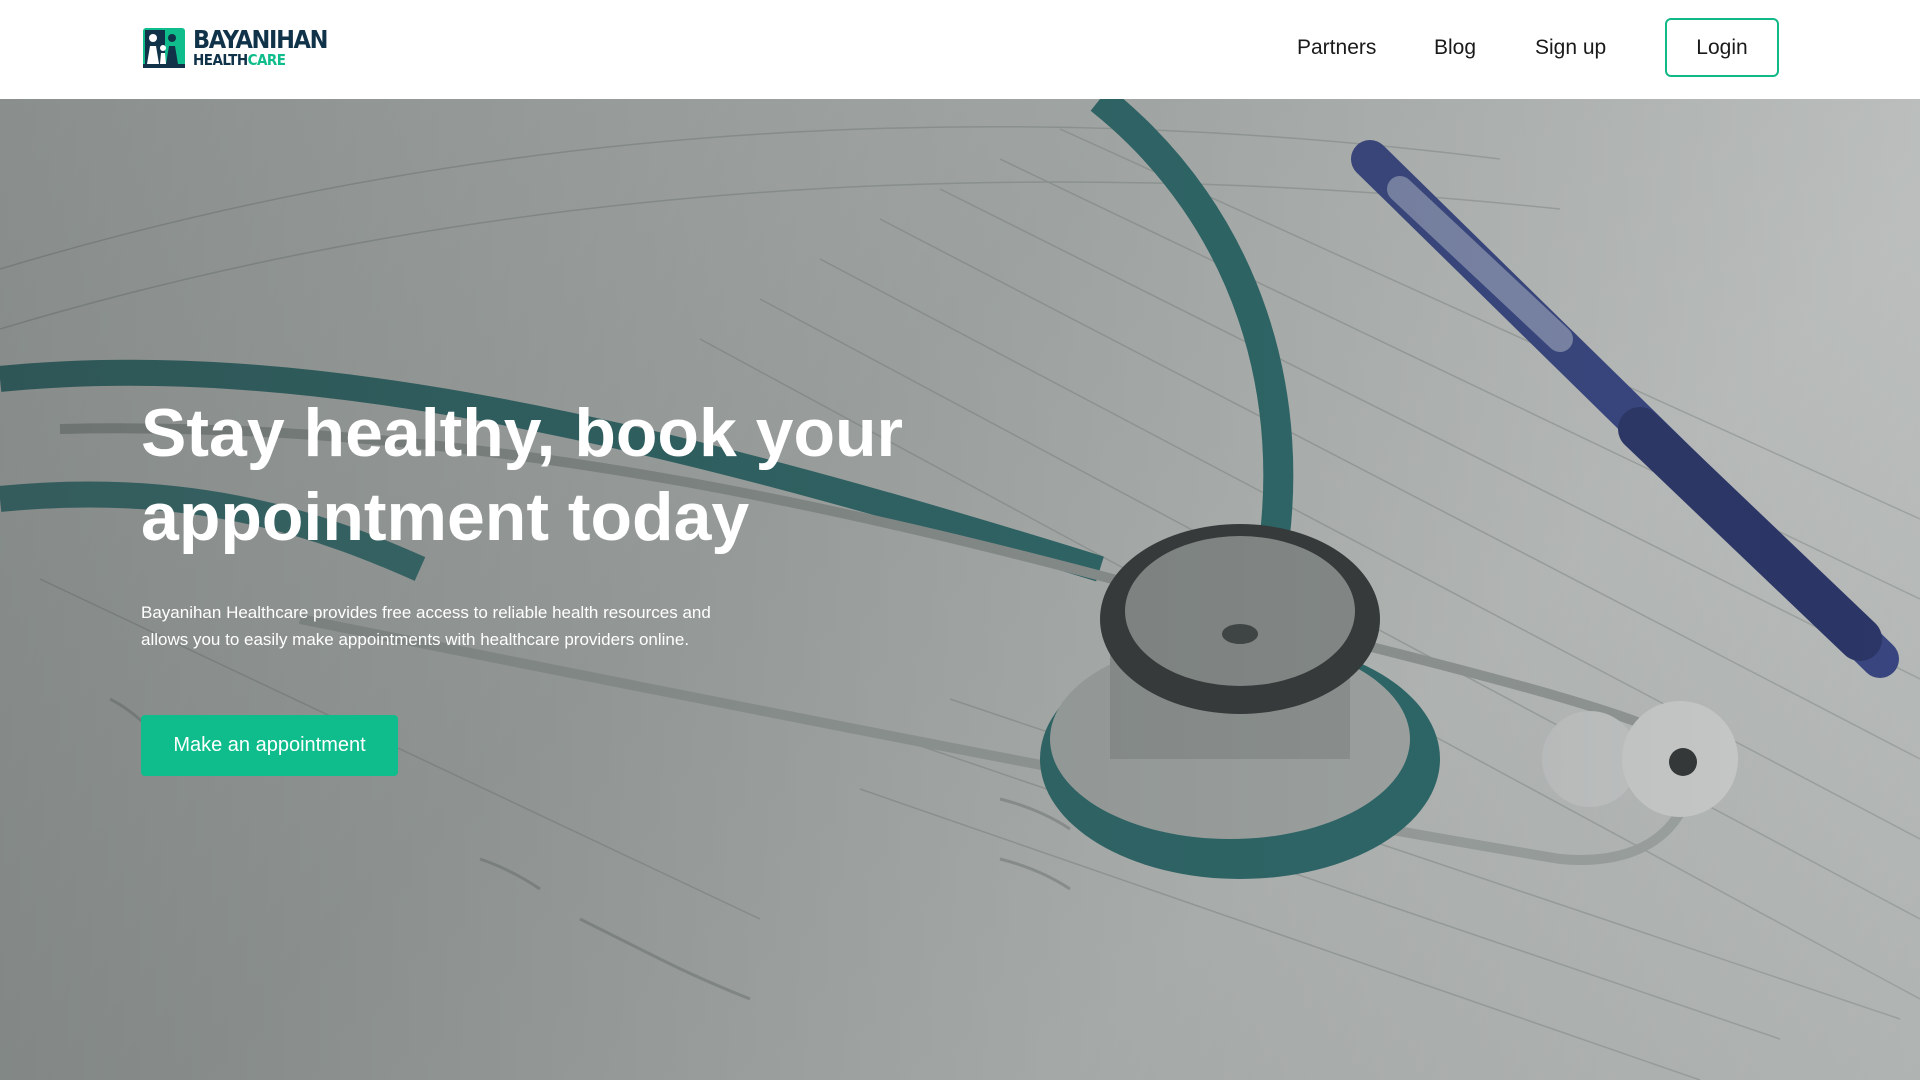 Image resolution: width=1920 pixels, height=1080 pixels. I want to click on brand-logo: BAYANIHAN HEALTHCARE, so click(241, 47).